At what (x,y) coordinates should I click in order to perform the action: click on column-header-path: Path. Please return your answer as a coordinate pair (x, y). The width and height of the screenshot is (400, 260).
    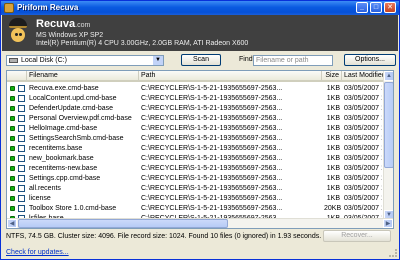
    Looking at the image, I should click on (230, 76).